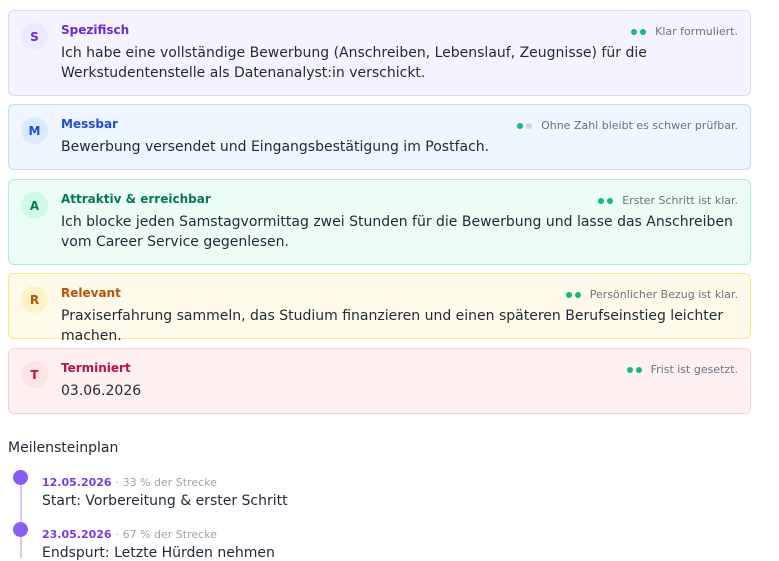 The height and width of the screenshot is (561, 779). Describe the element at coordinates (34, 130) in the screenshot. I see `letter-badge: M` at that location.